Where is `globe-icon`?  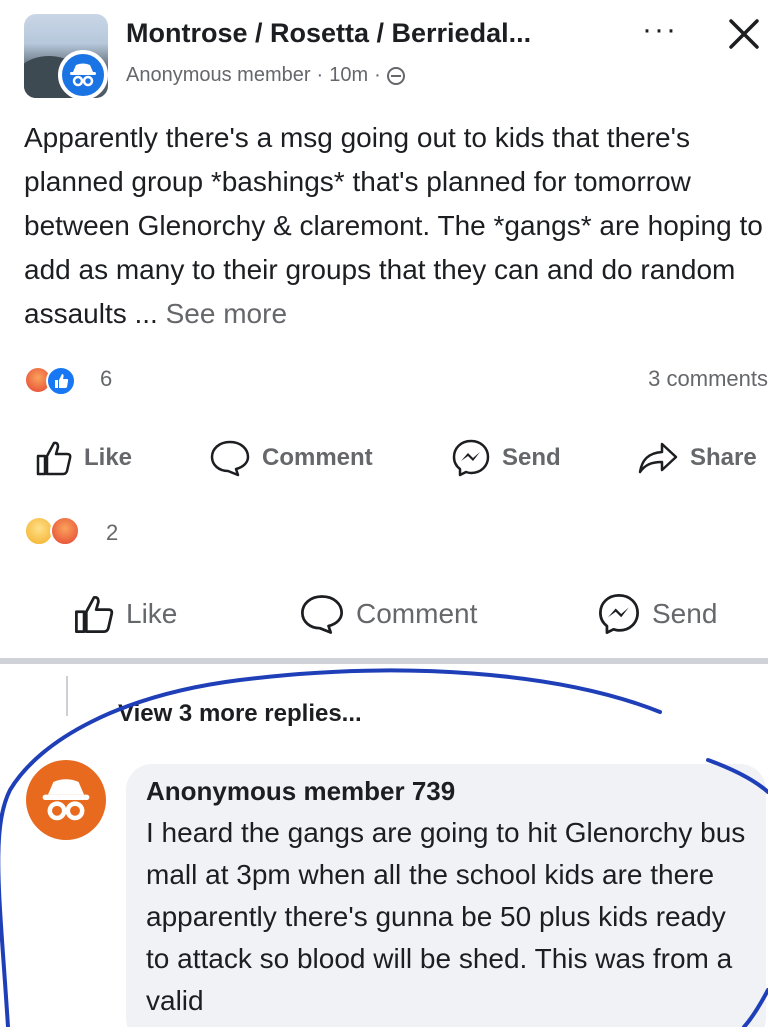
globe-icon is located at coordinates (395, 75).